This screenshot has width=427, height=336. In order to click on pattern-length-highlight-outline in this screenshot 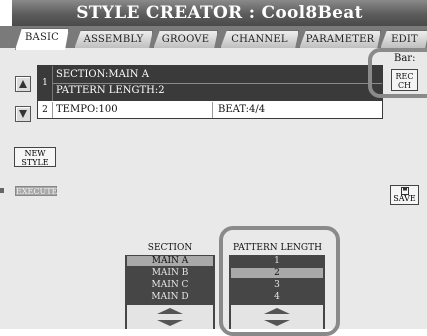, I will do `click(279, 281)`.